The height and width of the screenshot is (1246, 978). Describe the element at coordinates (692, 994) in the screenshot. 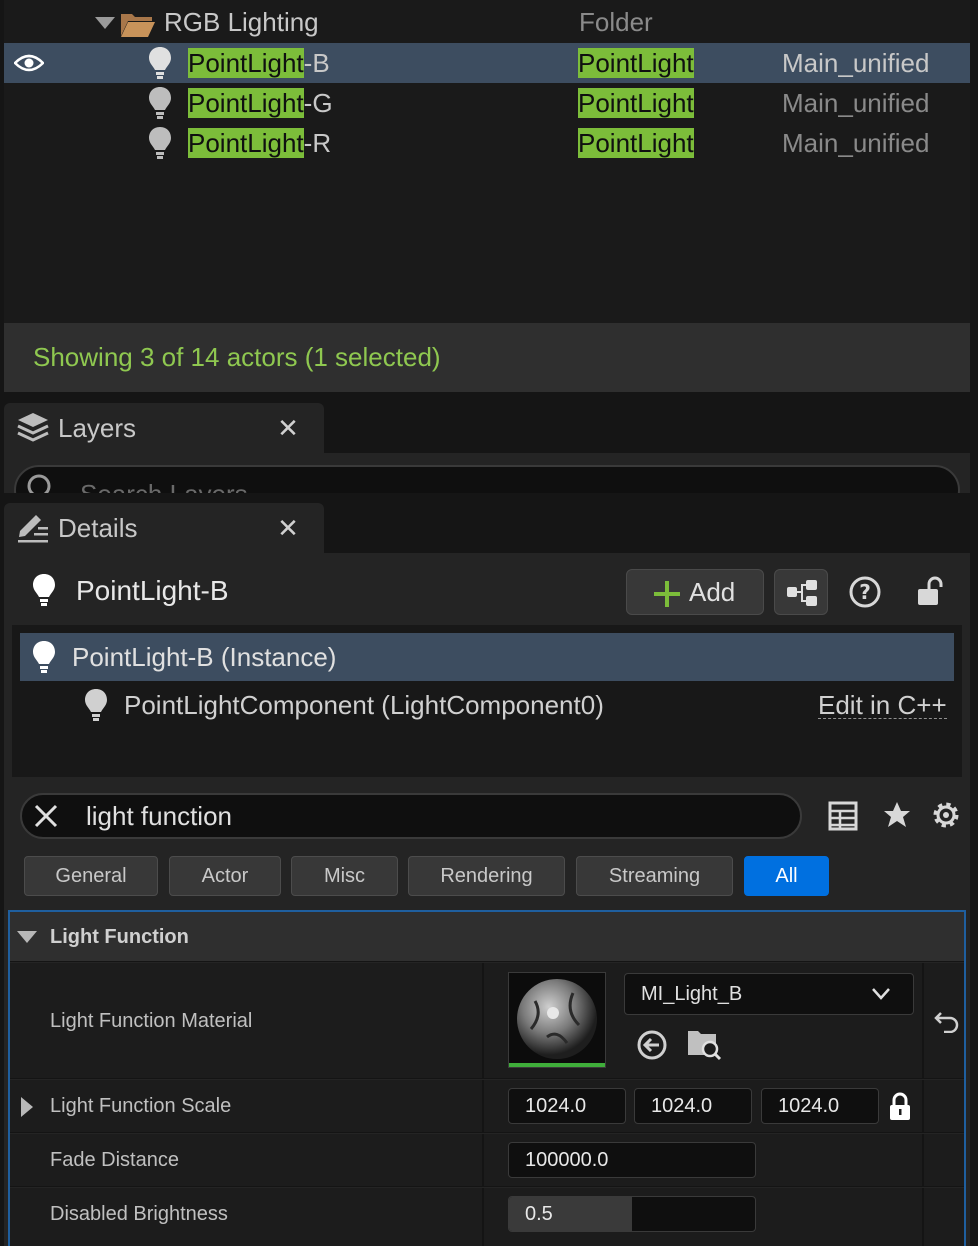

I see `material-asset-value: MI_Light_B` at that location.